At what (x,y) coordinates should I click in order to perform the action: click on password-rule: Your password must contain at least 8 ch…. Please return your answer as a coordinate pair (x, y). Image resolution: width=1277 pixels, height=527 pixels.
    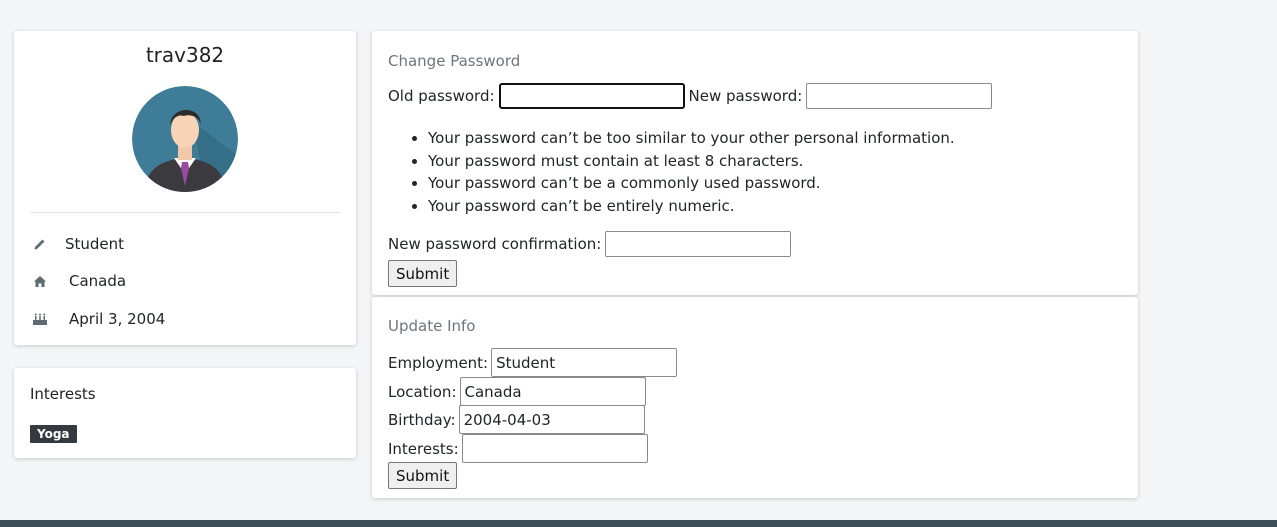
    Looking at the image, I should click on (691, 161).